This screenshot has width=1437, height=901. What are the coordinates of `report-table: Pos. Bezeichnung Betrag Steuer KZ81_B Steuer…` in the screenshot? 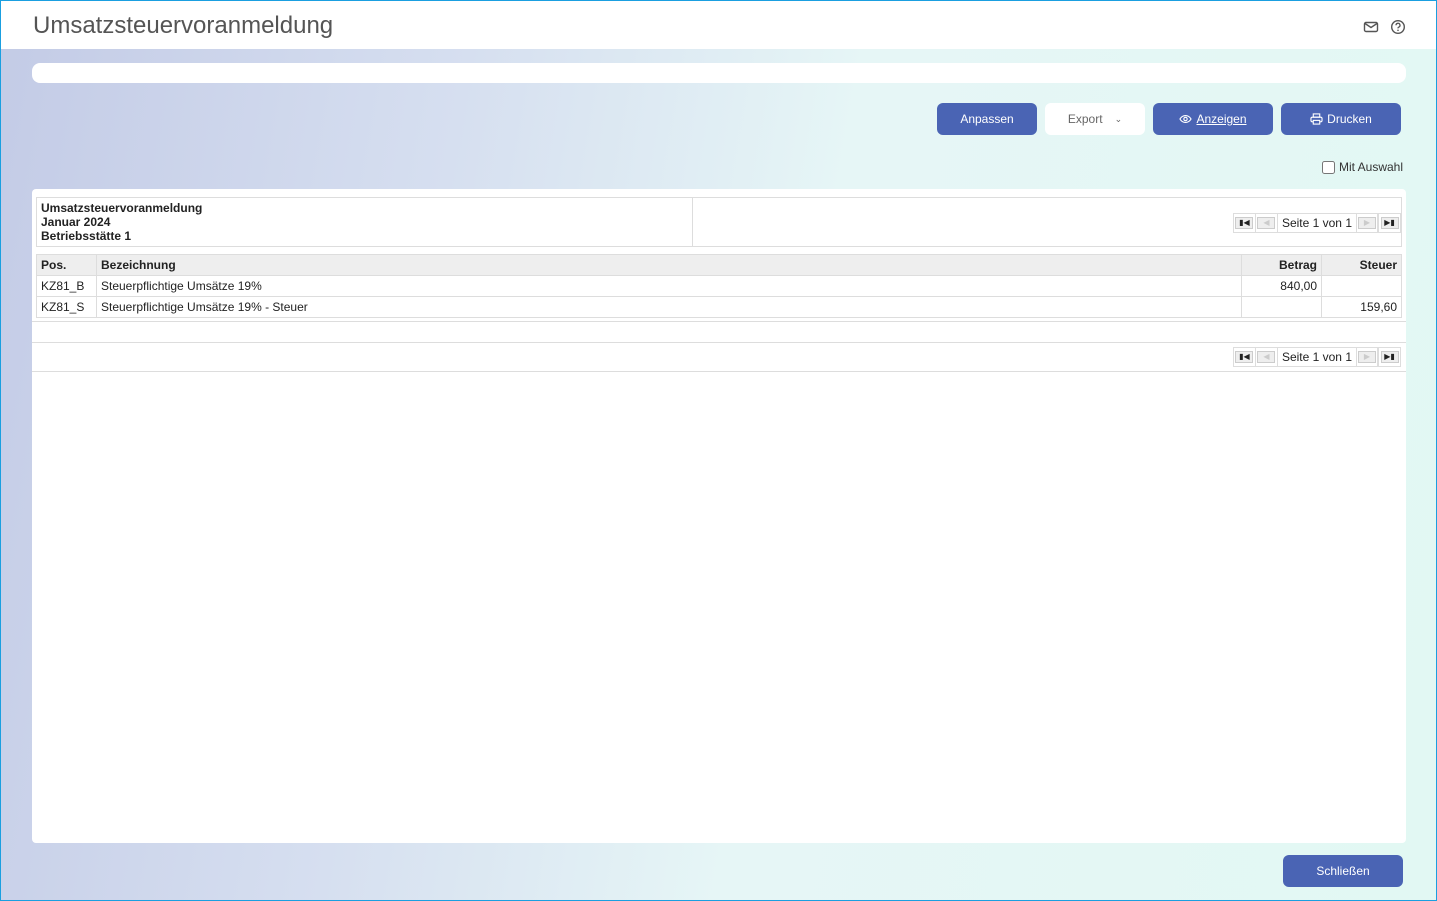 It's located at (719, 286).